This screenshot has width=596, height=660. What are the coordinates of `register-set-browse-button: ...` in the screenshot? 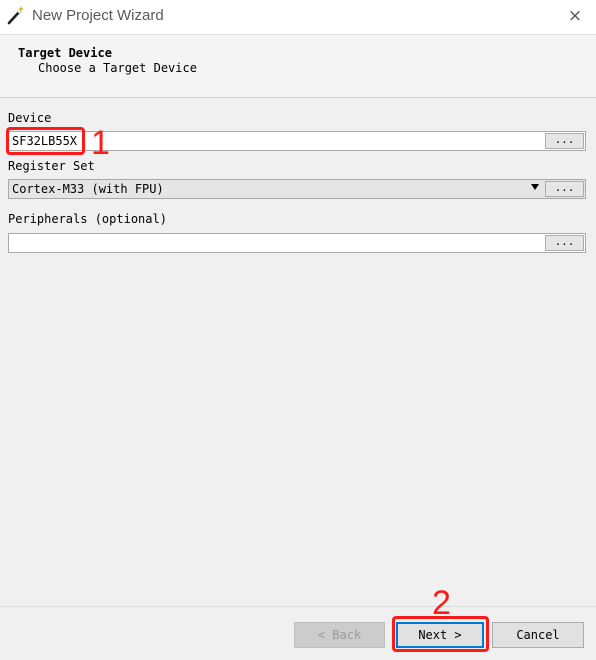 It's located at (564, 189).